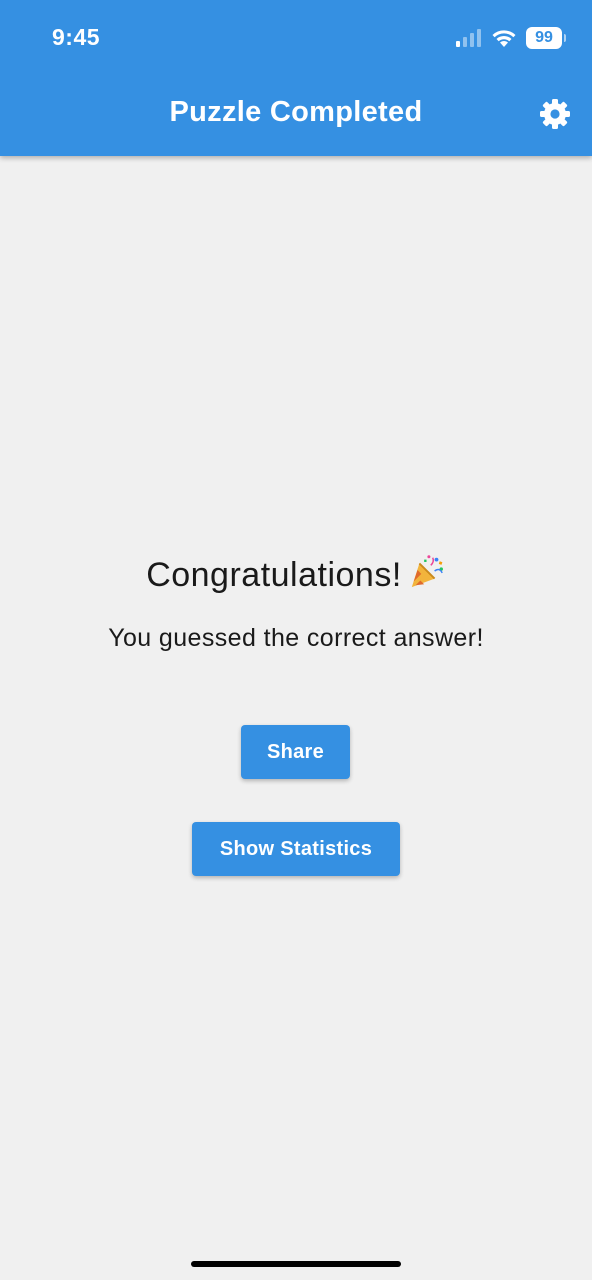  I want to click on share-button: Share, so click(295, 752).